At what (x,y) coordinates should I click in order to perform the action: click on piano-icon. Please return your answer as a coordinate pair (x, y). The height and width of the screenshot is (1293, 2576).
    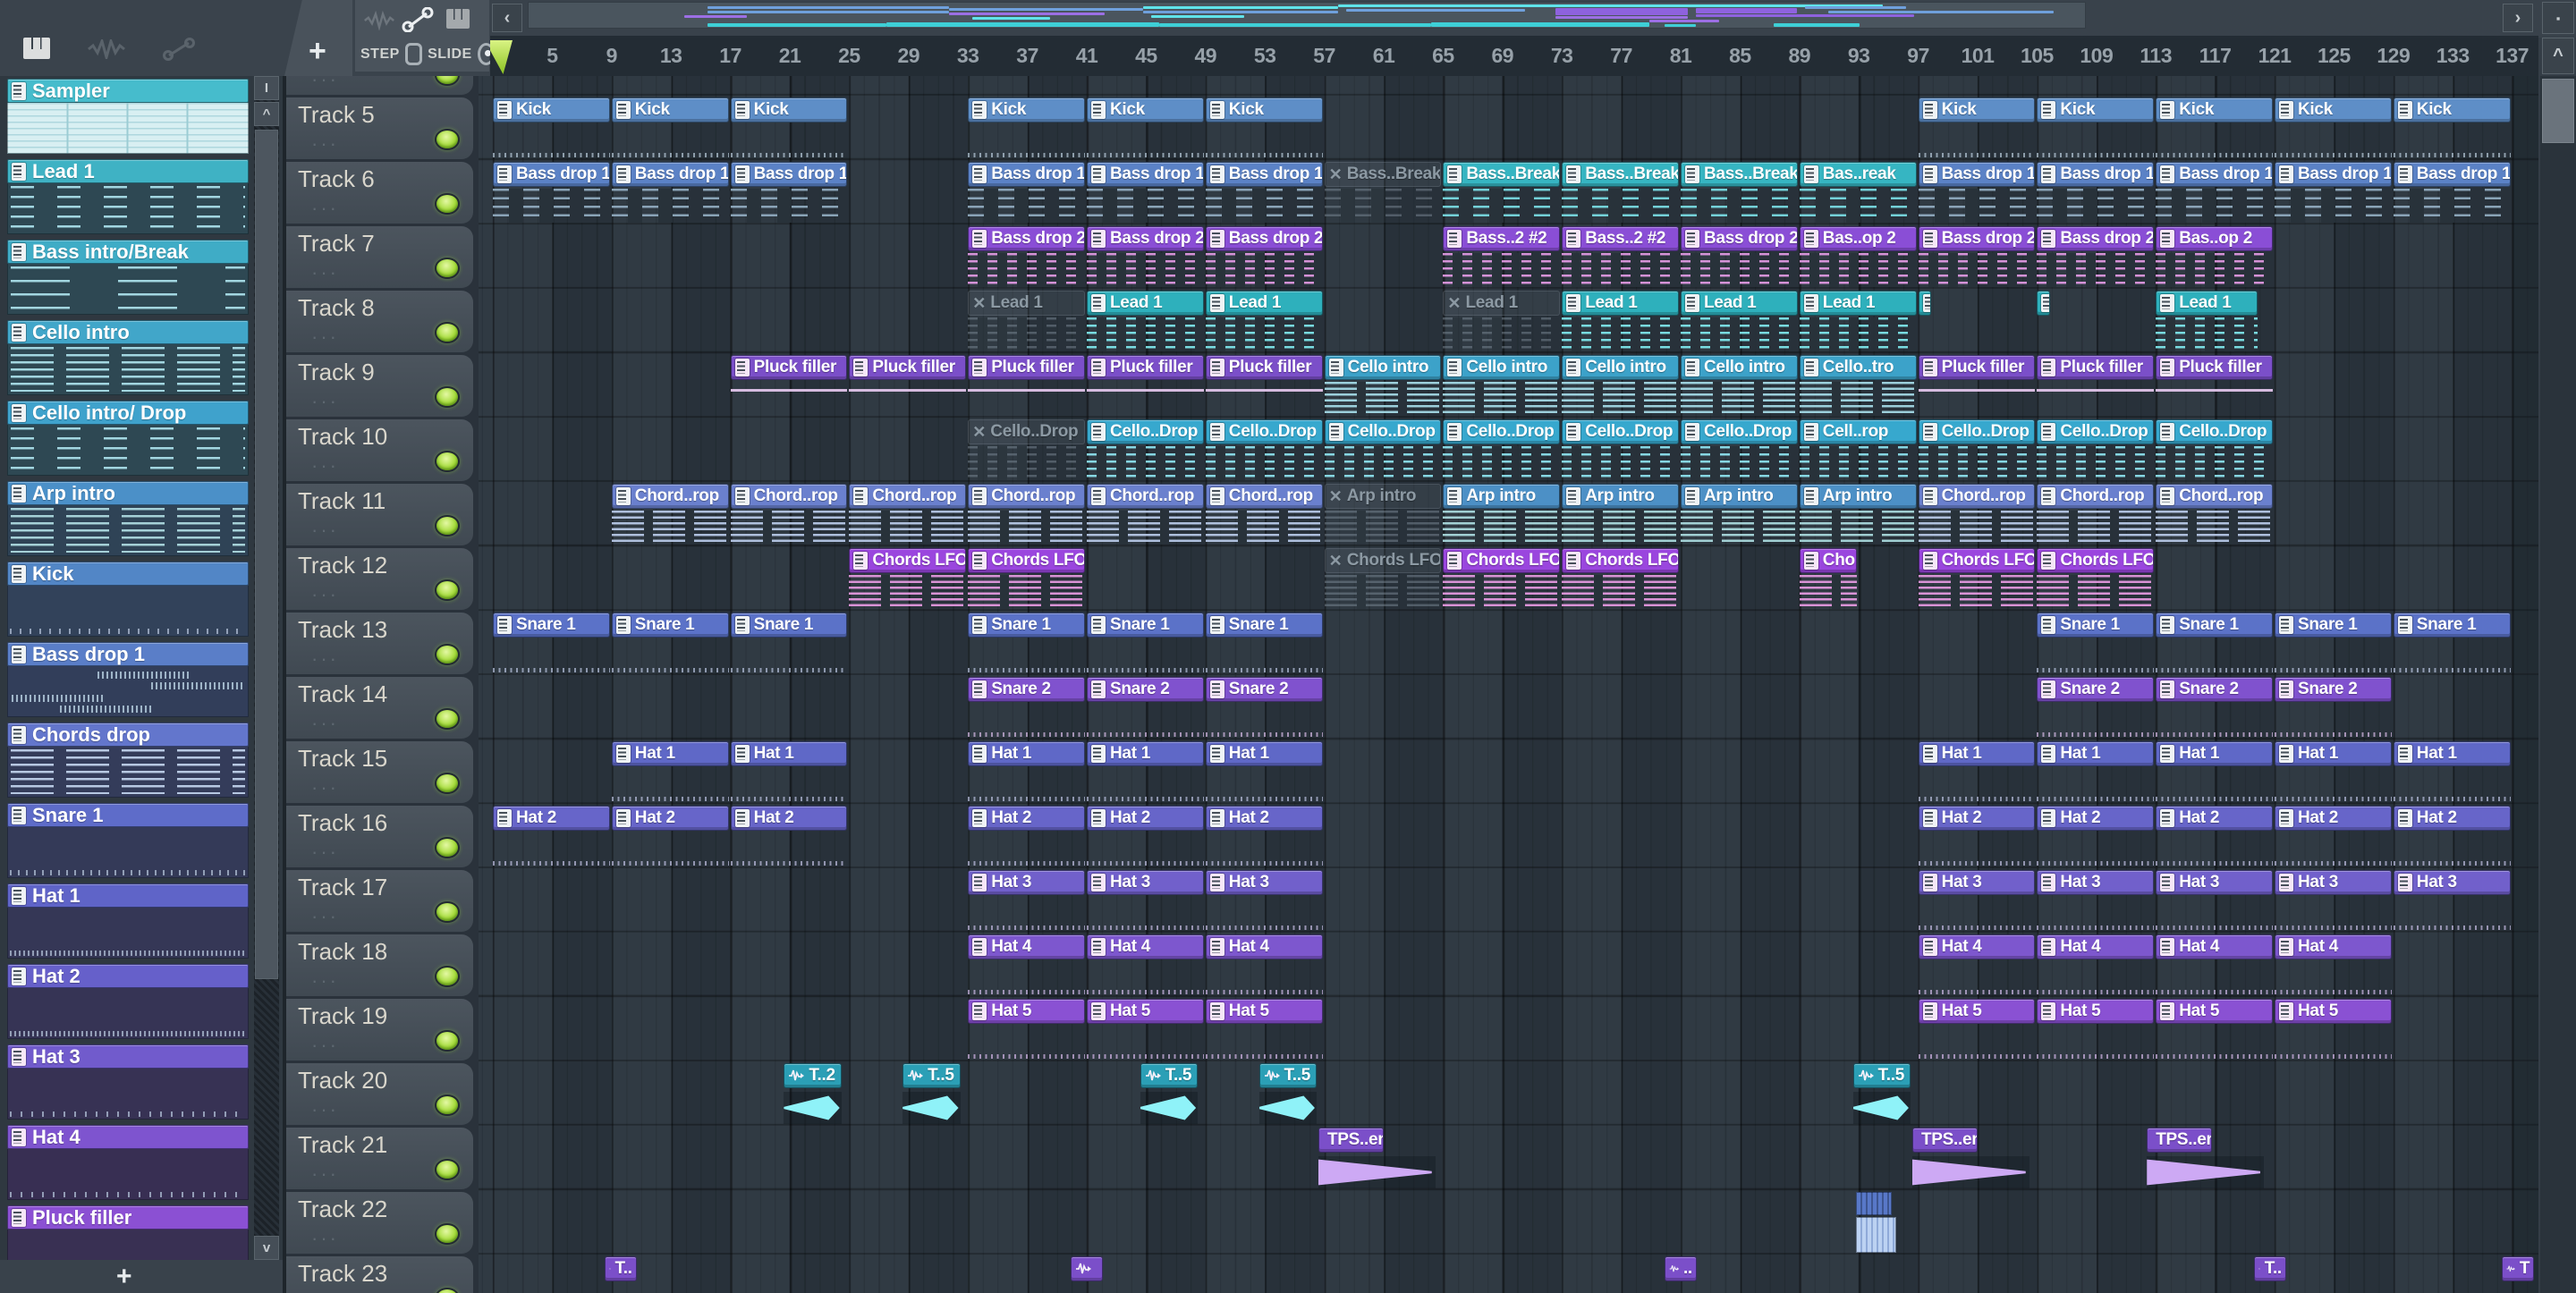
    Looking at the image, I should click on (36, 48).